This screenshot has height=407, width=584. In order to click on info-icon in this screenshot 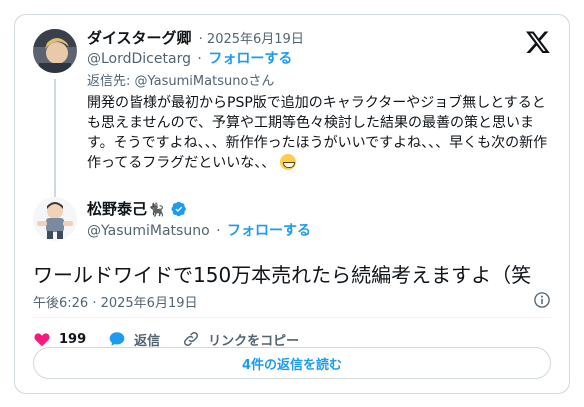, I will do `click(542, 300)`.